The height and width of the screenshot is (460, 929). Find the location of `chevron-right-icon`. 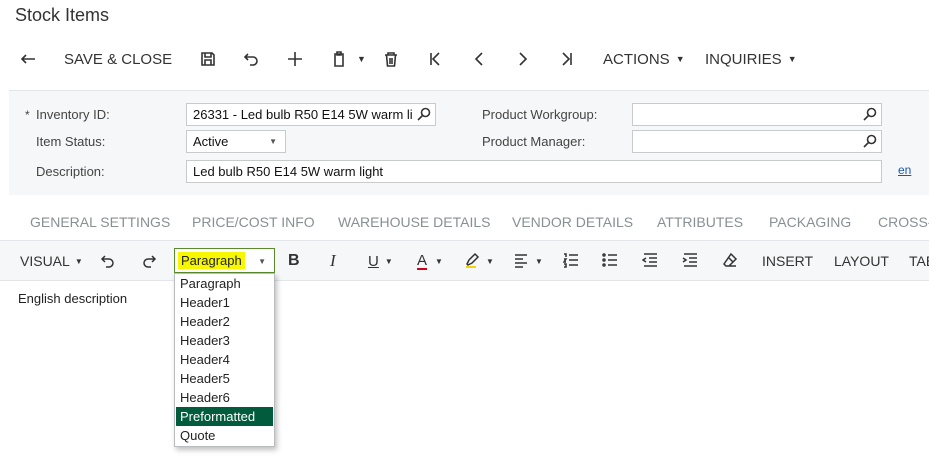

chevron-right-icon is located at coordinates (523, 59).